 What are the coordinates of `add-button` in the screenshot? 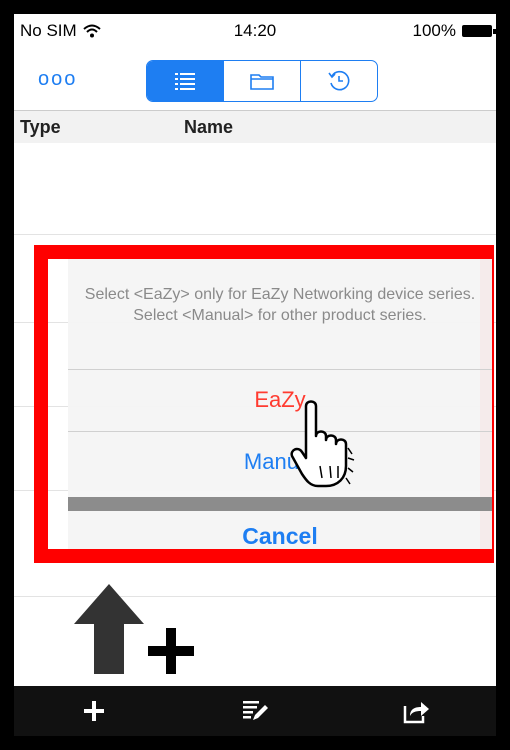 It's located at (94, 711).